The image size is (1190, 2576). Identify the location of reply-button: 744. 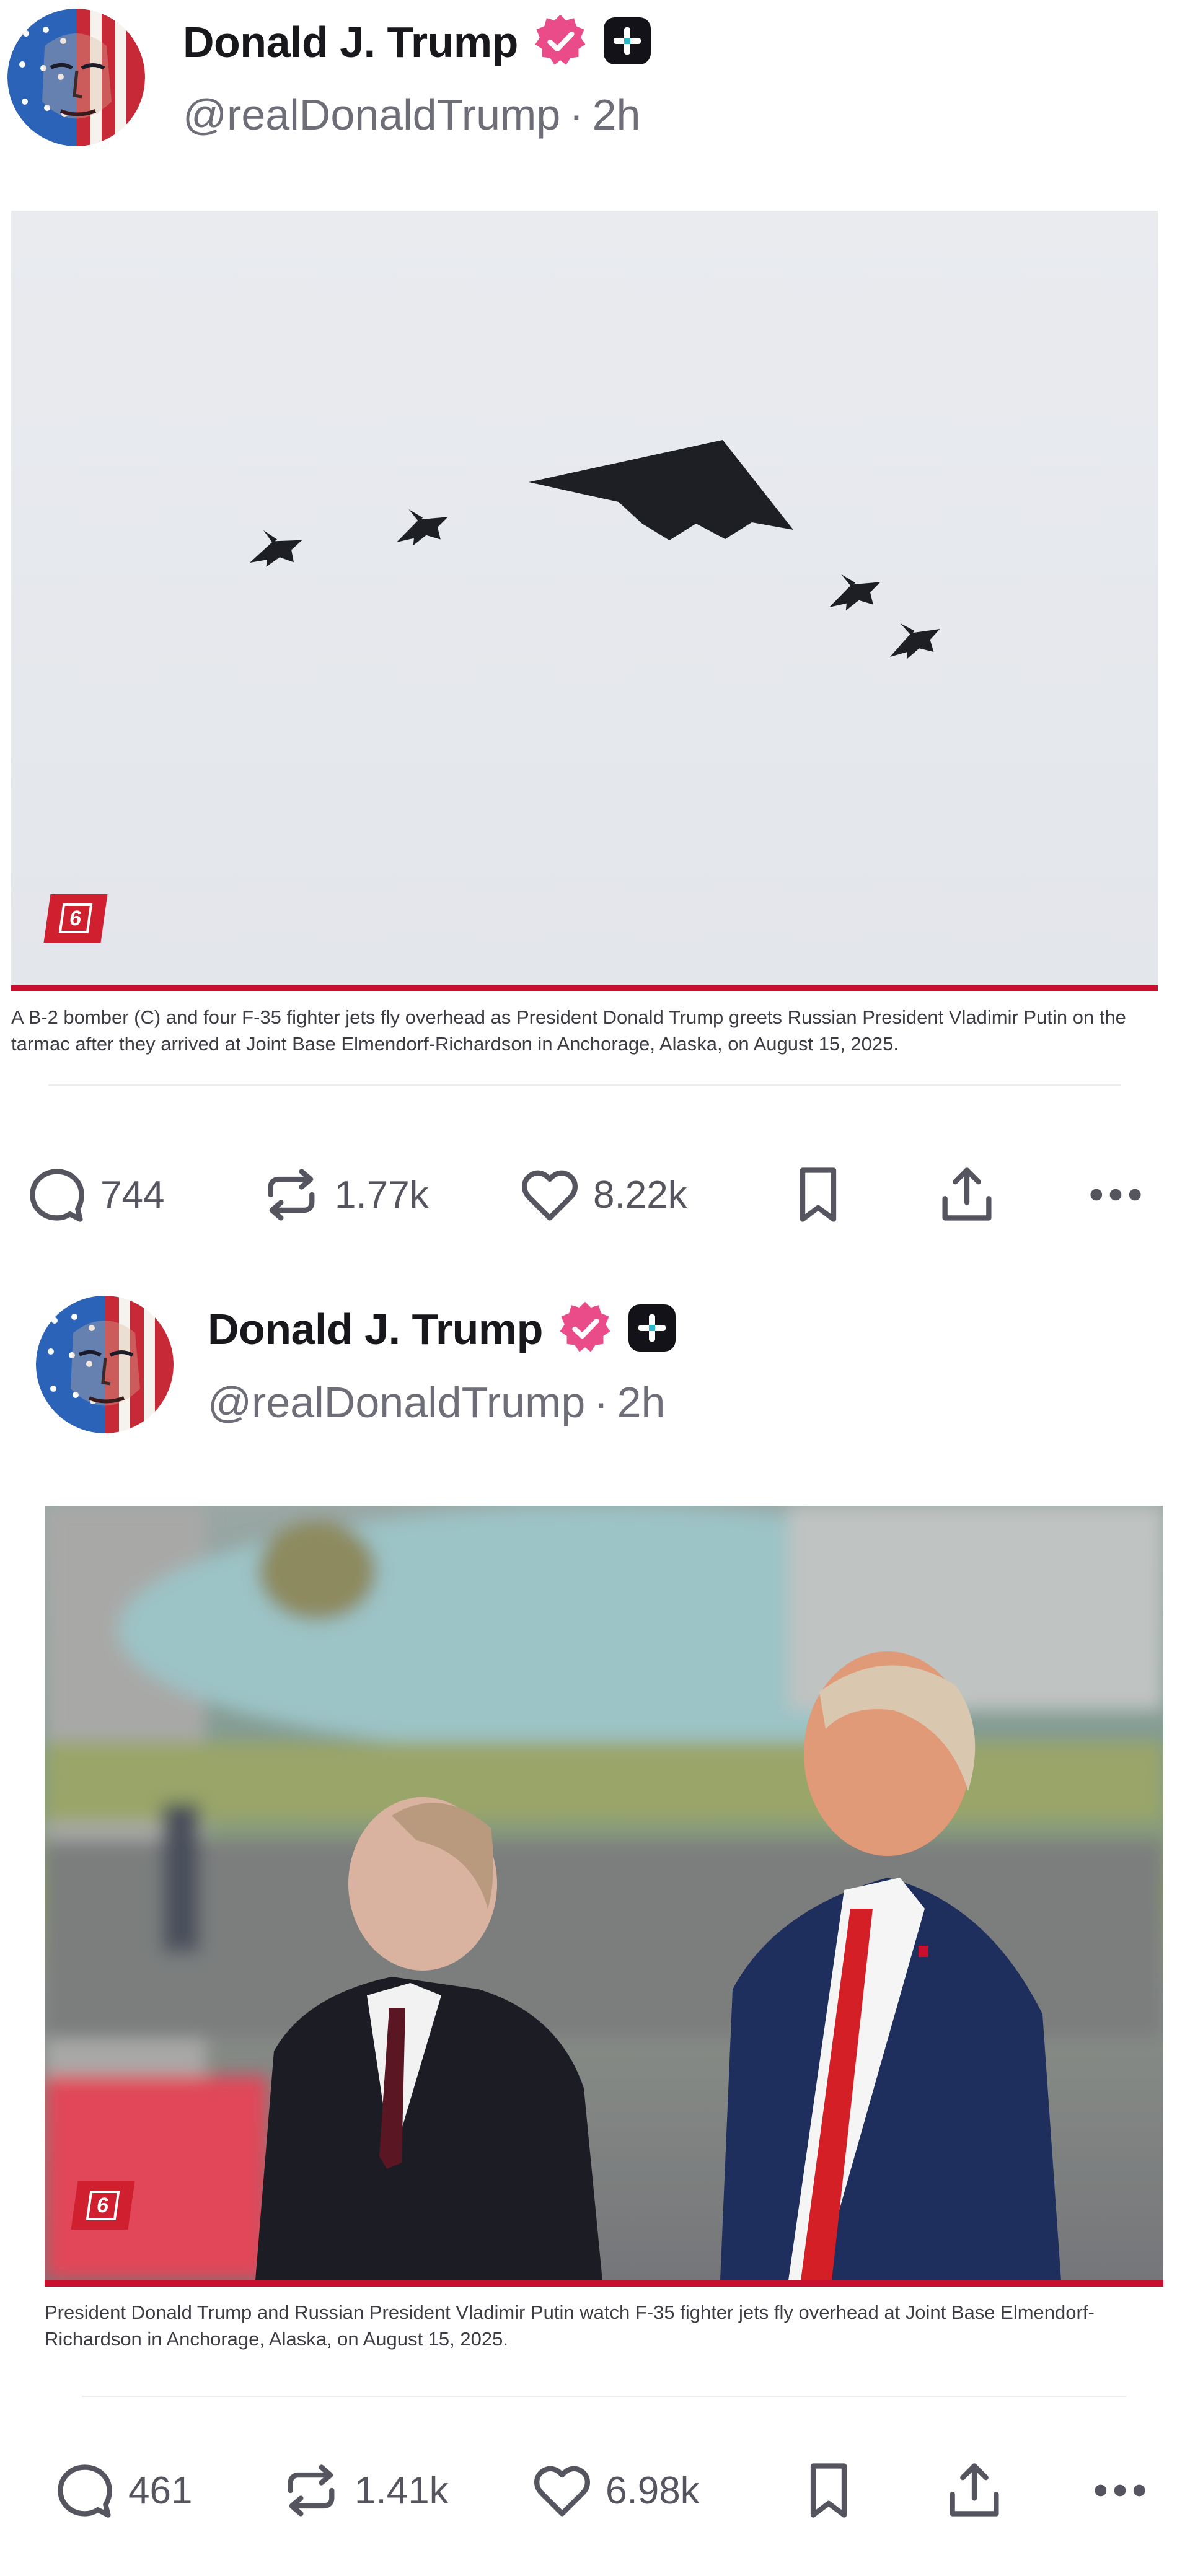
(94, 1195).